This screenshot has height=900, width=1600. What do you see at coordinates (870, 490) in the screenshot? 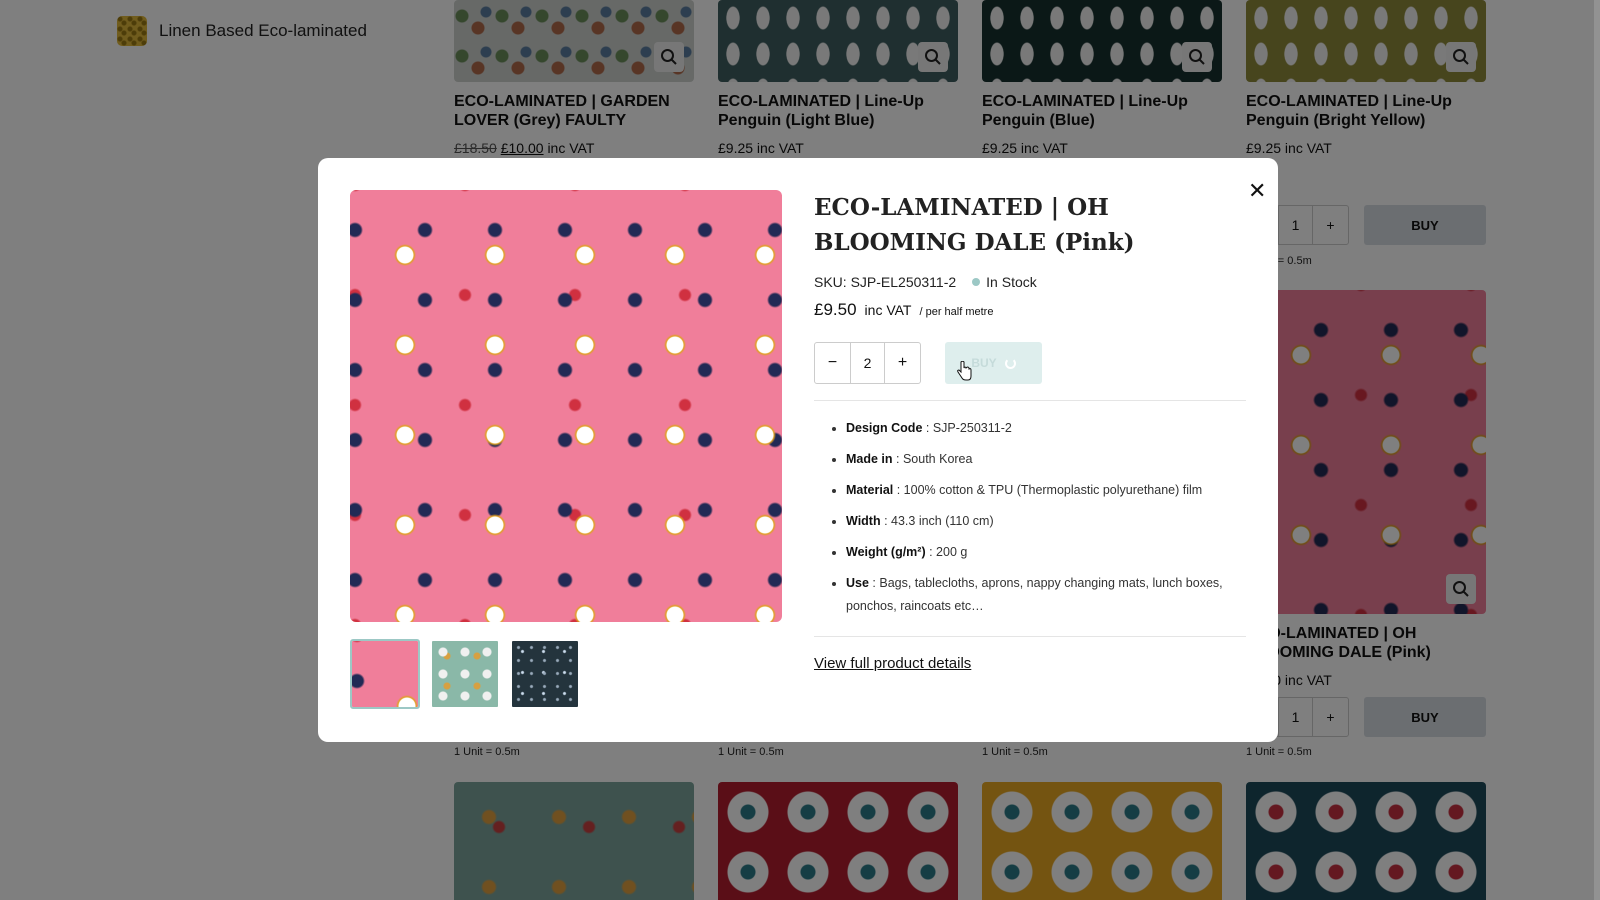
I see `spec-label: Material` at bounding box center [870, 490].